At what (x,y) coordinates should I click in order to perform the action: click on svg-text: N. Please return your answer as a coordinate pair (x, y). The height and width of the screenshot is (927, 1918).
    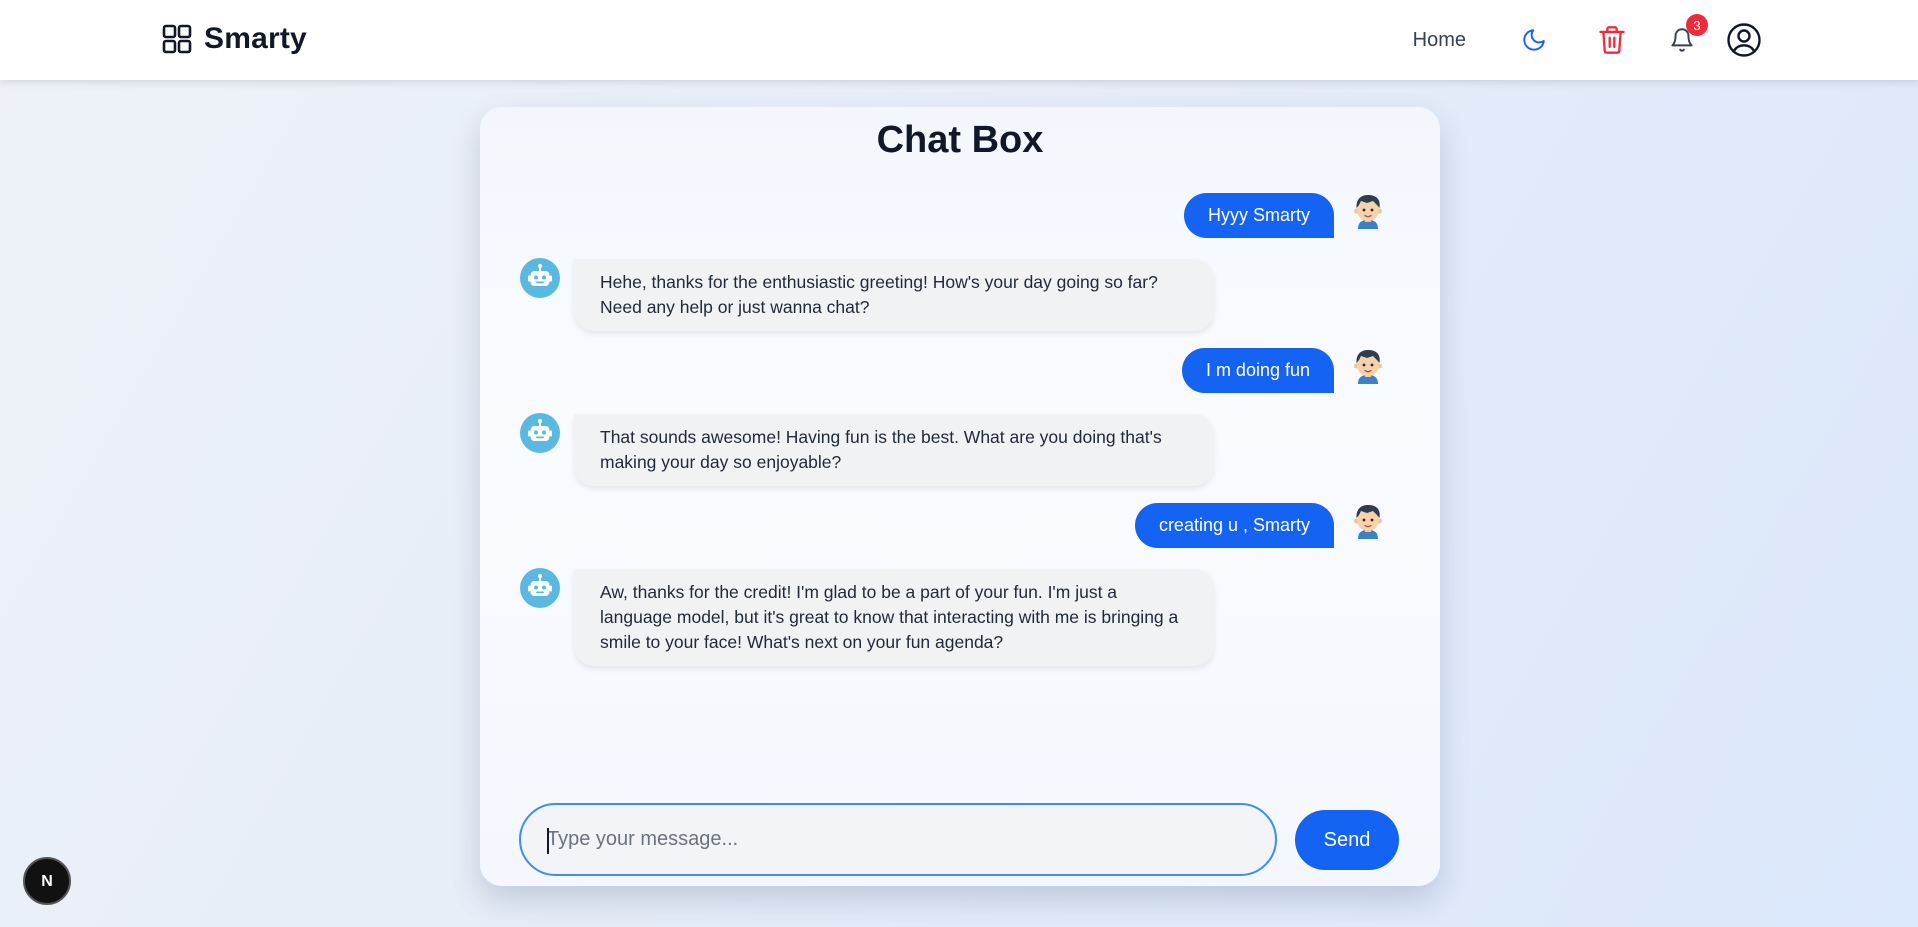
    Looking at the image, I should click on (47, 881).